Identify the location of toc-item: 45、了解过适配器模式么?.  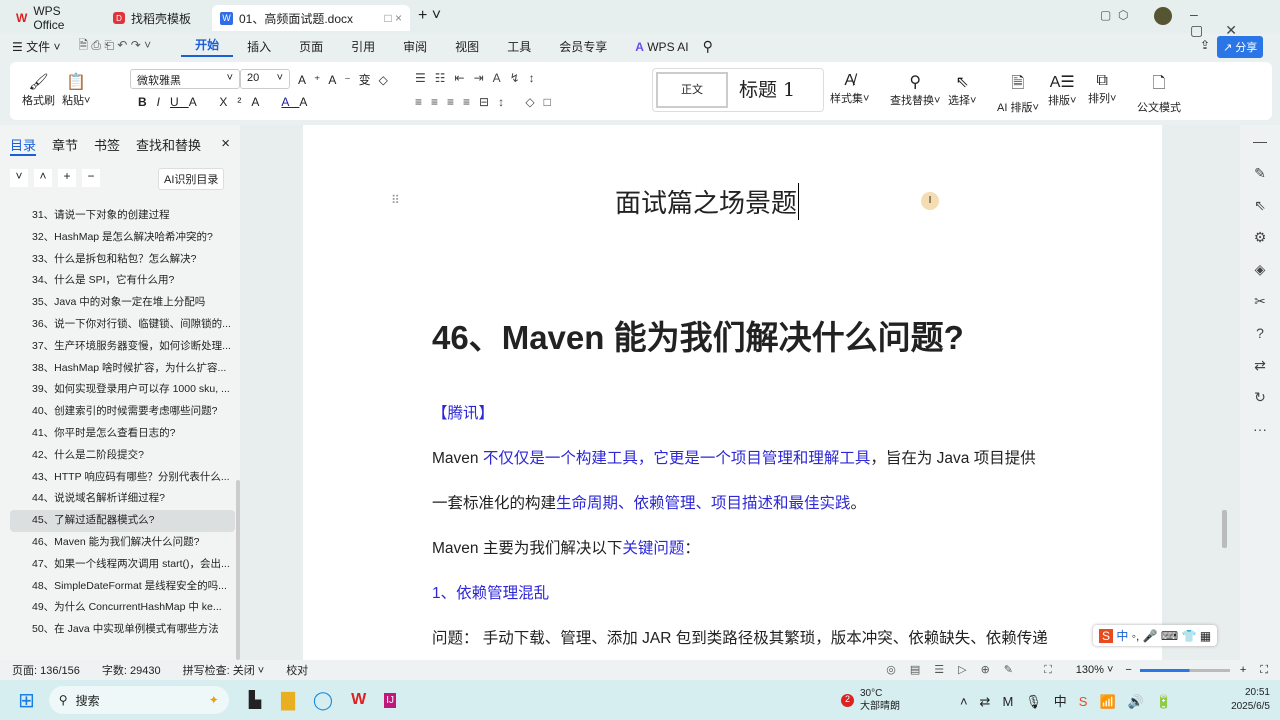
(122, 521).